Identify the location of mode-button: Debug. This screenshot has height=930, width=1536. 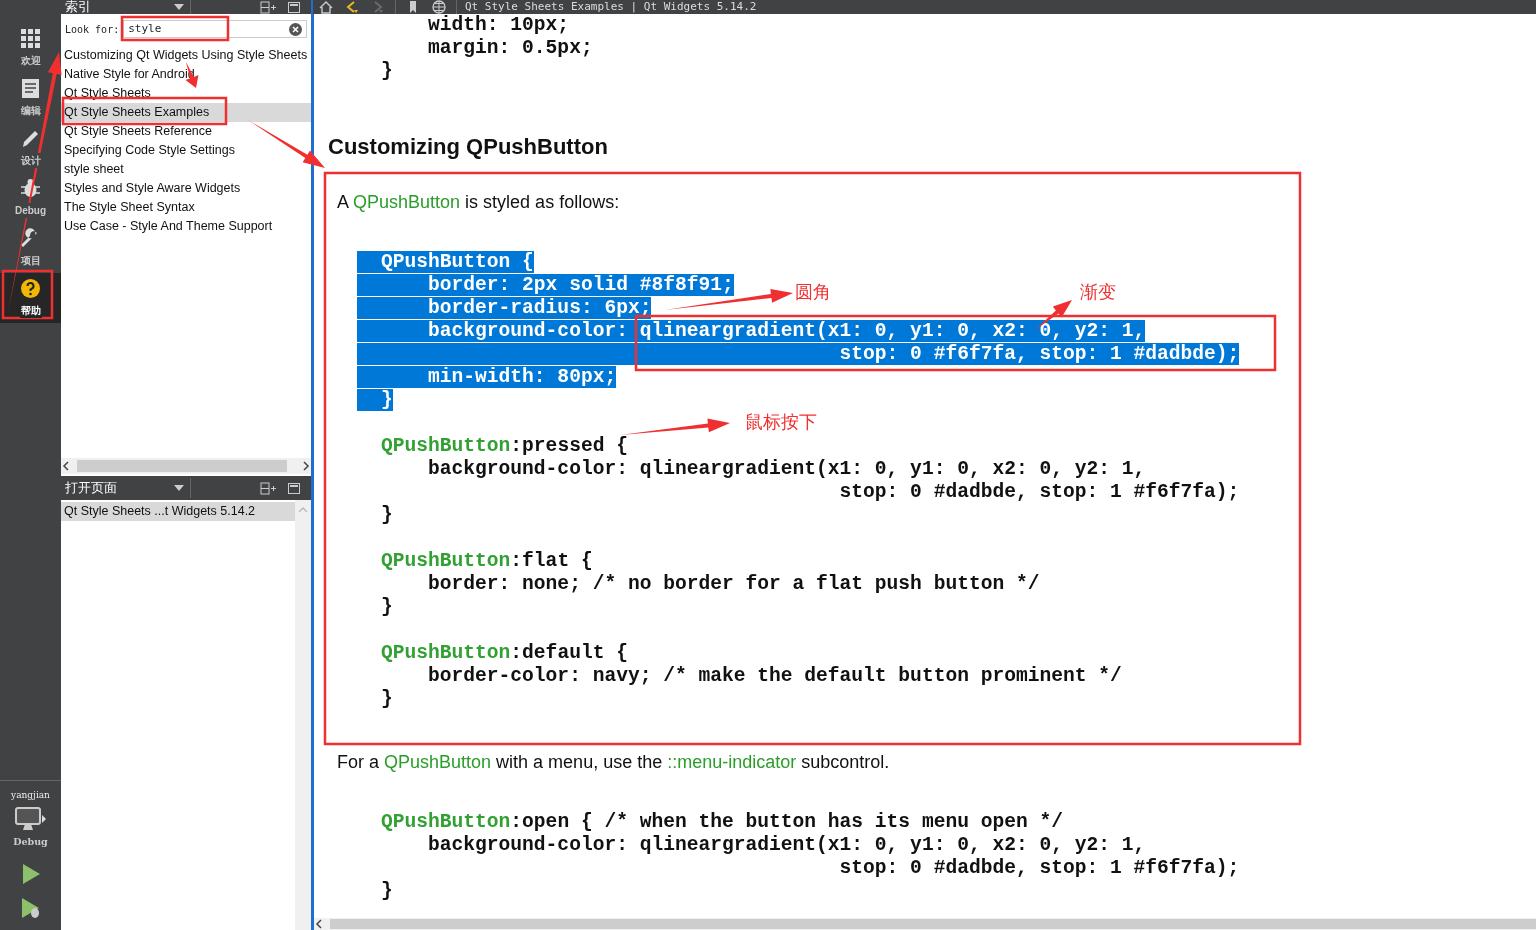
(30, 198).